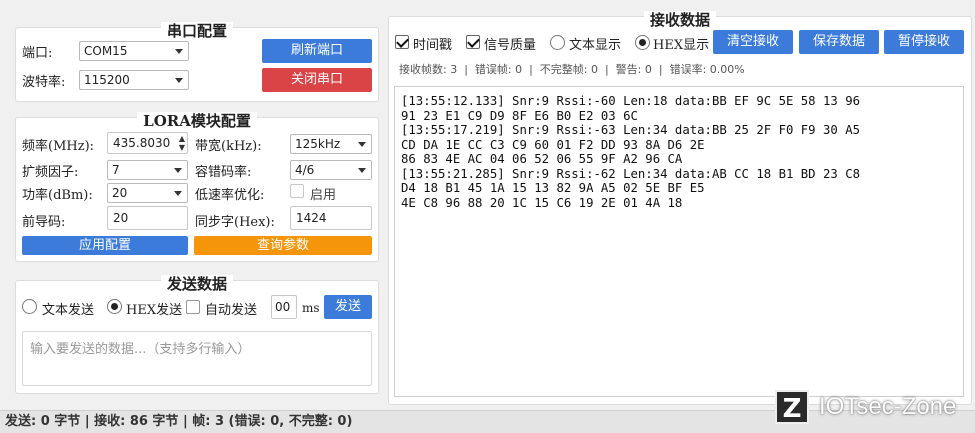 The image size is (975, 433). Describe the element at coordinates (681, 45) in the screenshot. I see `hex-display-label: HEX显示` at that location.